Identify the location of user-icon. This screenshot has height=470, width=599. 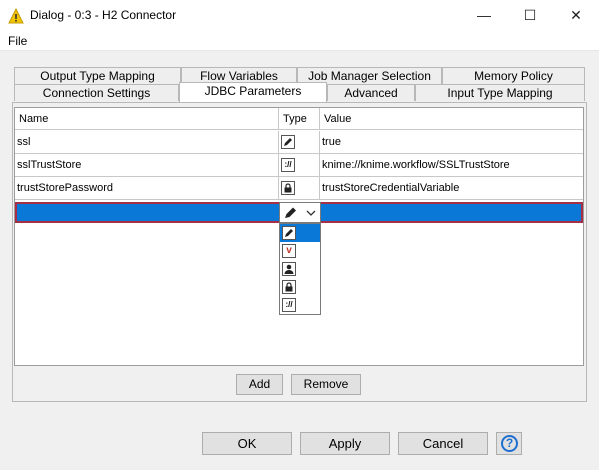
(289, 269).